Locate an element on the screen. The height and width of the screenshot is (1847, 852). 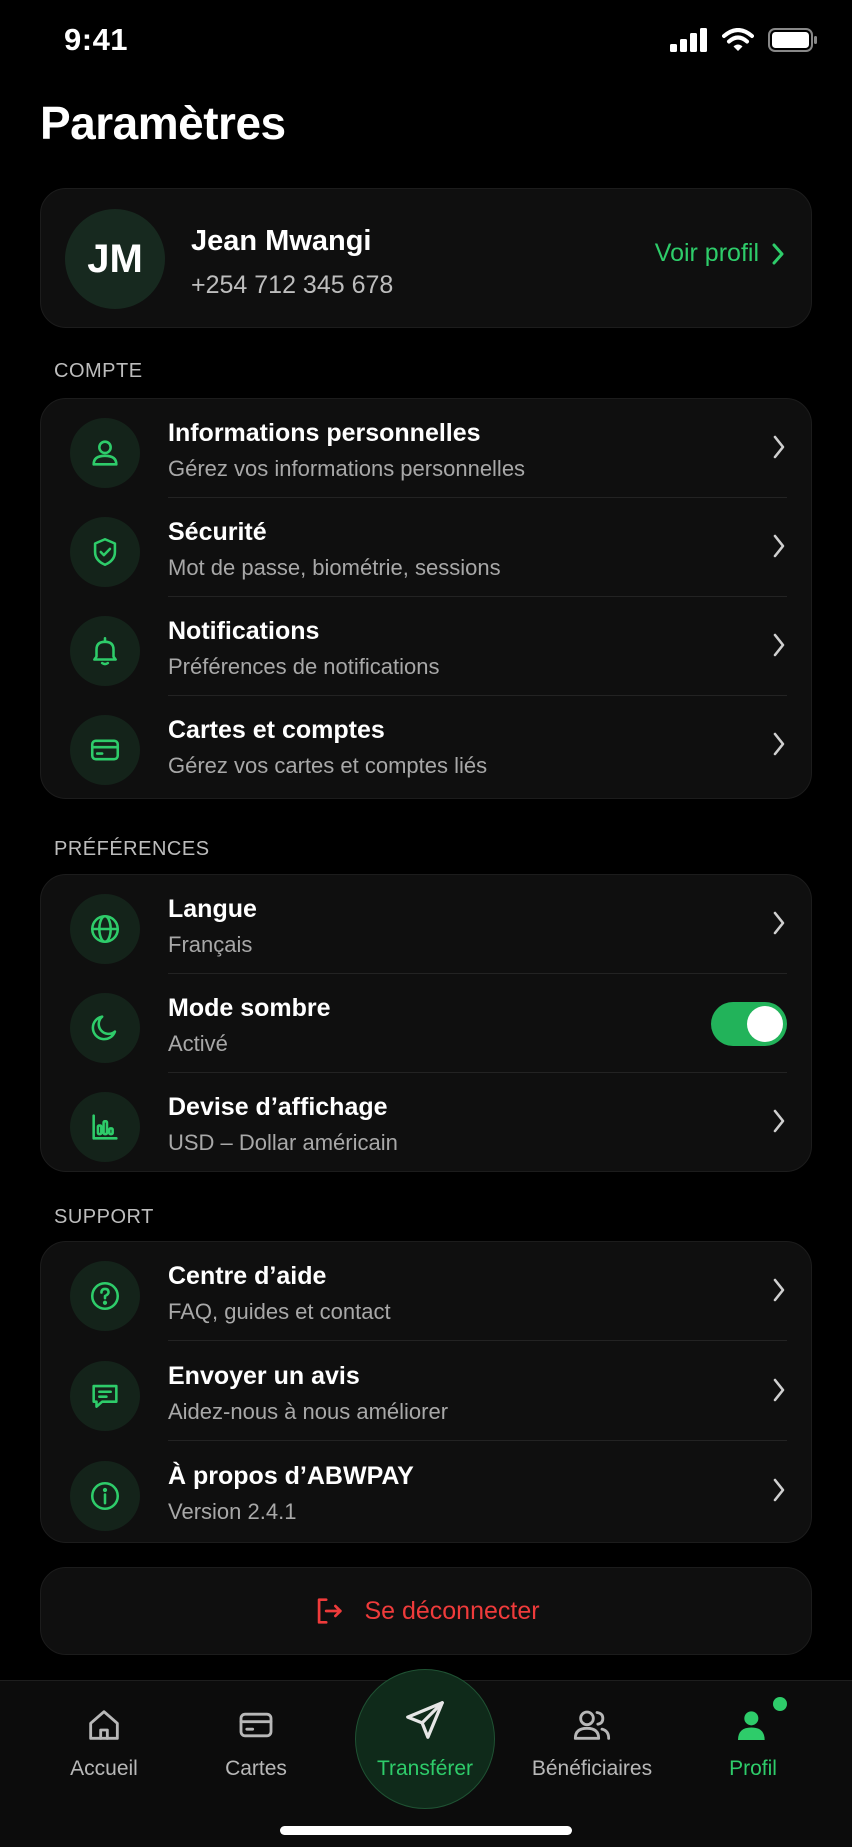
avatar-initials: JM is located at coordinates (115, 258).